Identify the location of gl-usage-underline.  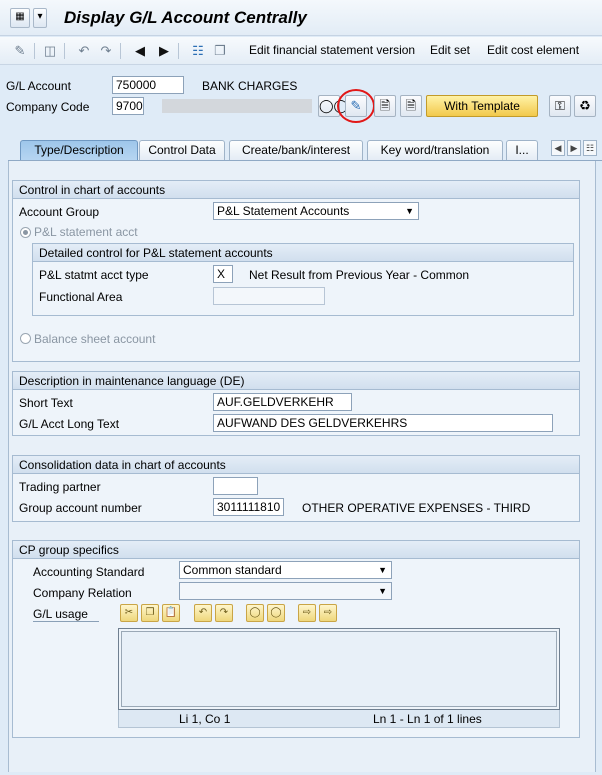
(66, 621).